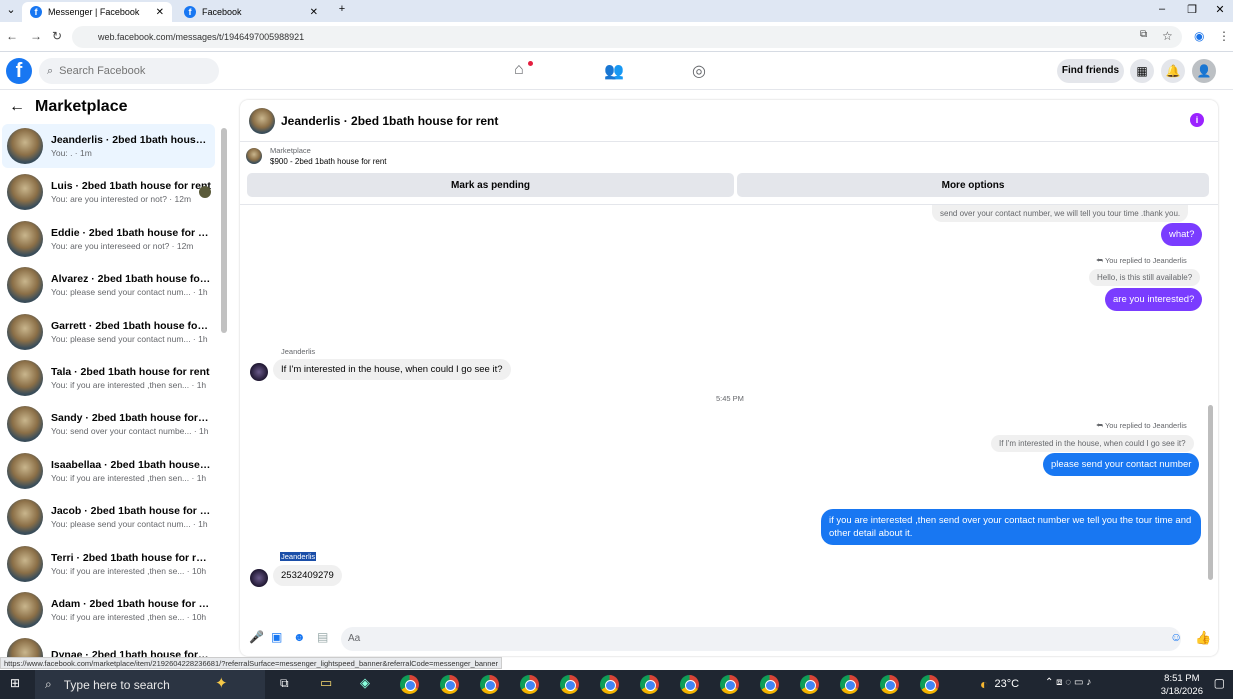 The width and height of the screenshot is (1233, 699). What do you see at coordinates (19, 71) in the screenshot?
I see `facebook-logo-icon: f` at bounding box center [19, 71].